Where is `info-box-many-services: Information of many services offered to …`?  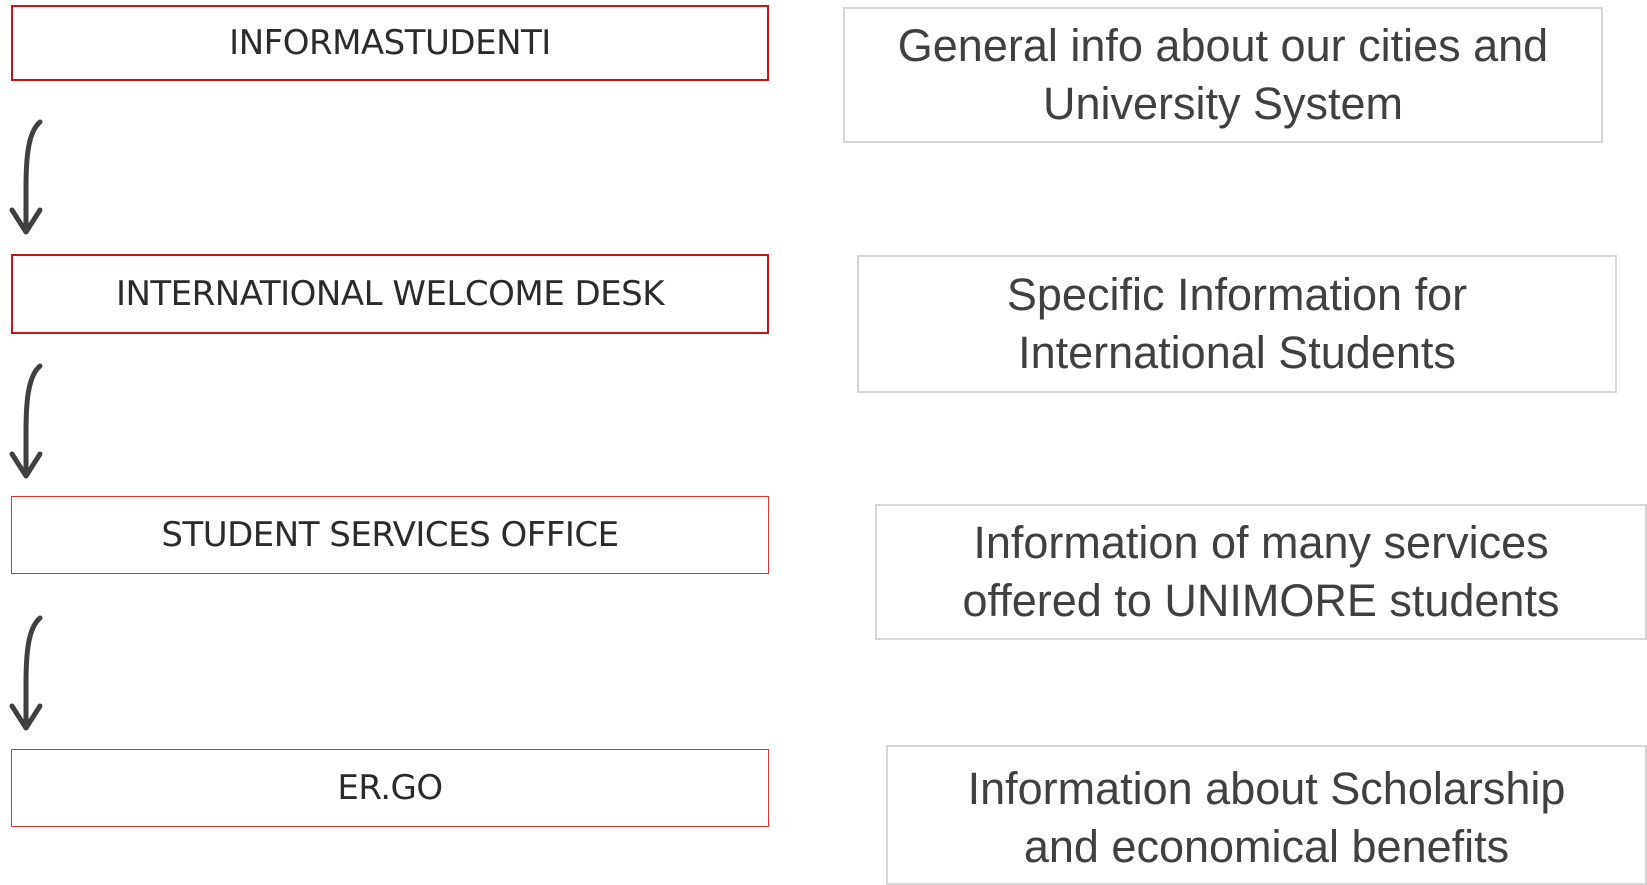 info-box-many-services: Information of many services offered to … is located at coordinates (1261, 572).